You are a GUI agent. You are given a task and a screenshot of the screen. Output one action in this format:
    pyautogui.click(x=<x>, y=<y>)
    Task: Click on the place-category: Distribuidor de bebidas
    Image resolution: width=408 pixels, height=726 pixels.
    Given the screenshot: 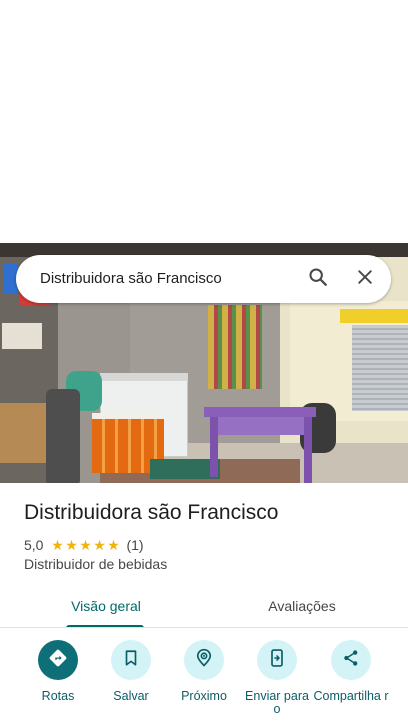 What is the action you would take?
    pyautogui.click(x=96, y=564)
    